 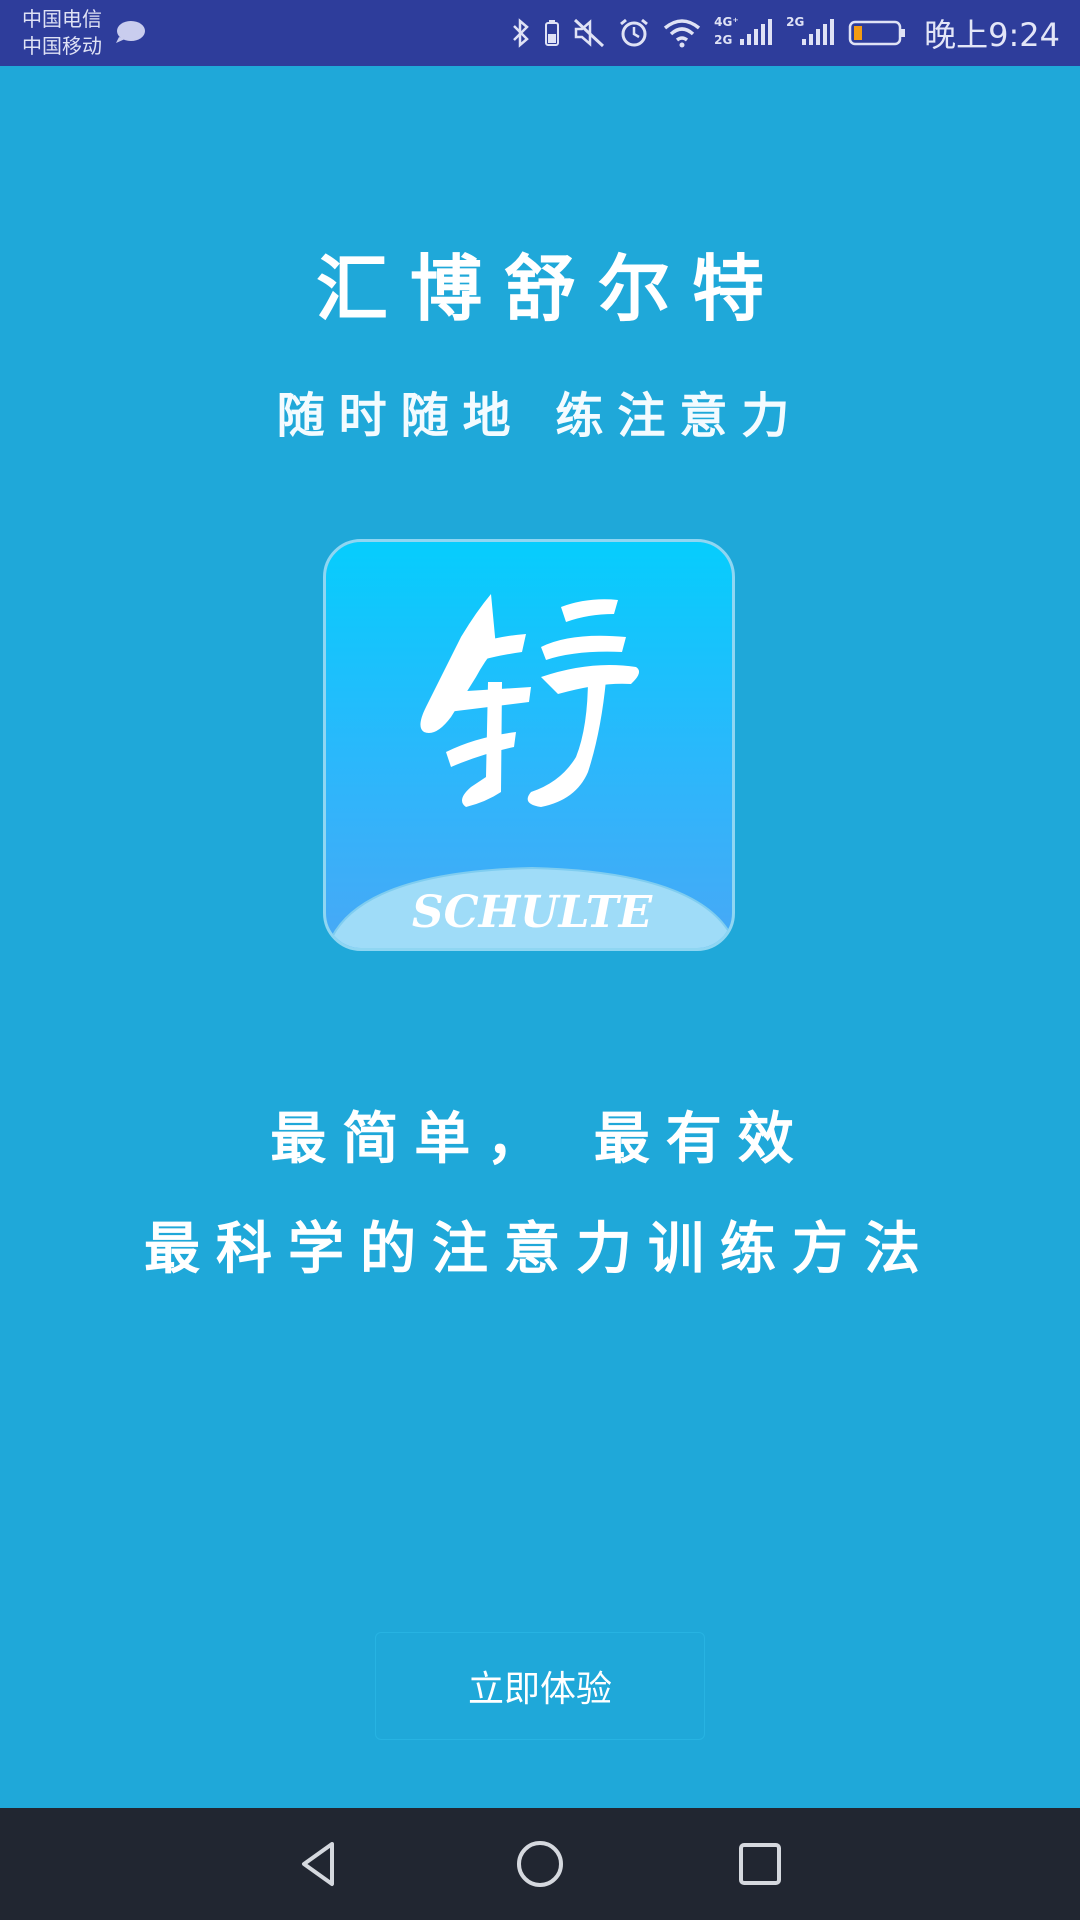 I want to click on mute-icon, so click(x=589, y=33).